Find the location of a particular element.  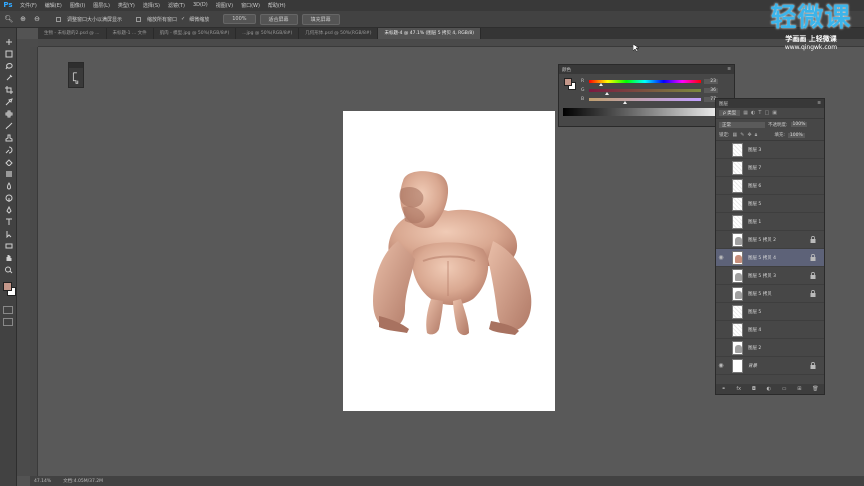

layer-name: 图层 5 拷贝 is located at coordinates (760, 294).